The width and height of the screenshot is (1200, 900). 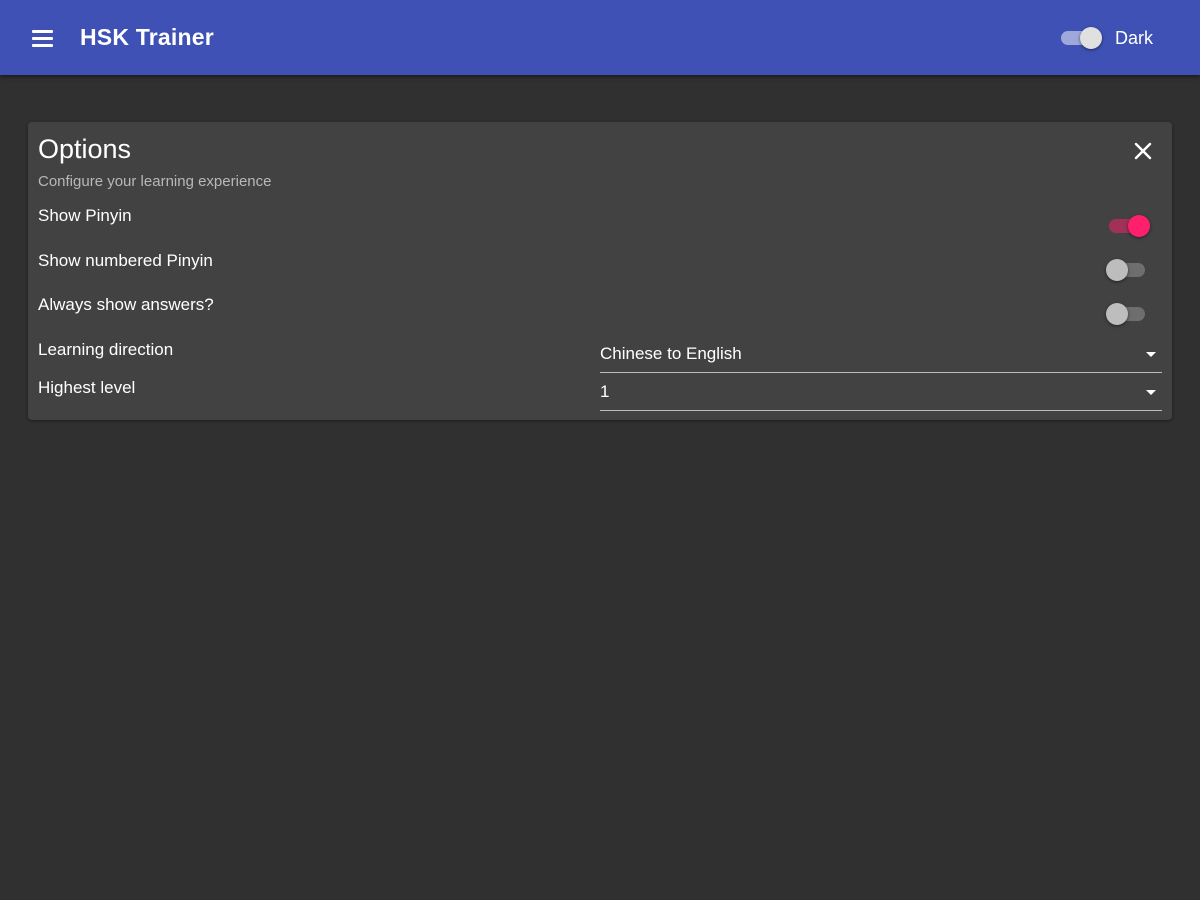 What do you see at coordinates (1134, 37) in the screenshot?
I see `dark-mode-label: Dark` at bounding box center [1134, 37].